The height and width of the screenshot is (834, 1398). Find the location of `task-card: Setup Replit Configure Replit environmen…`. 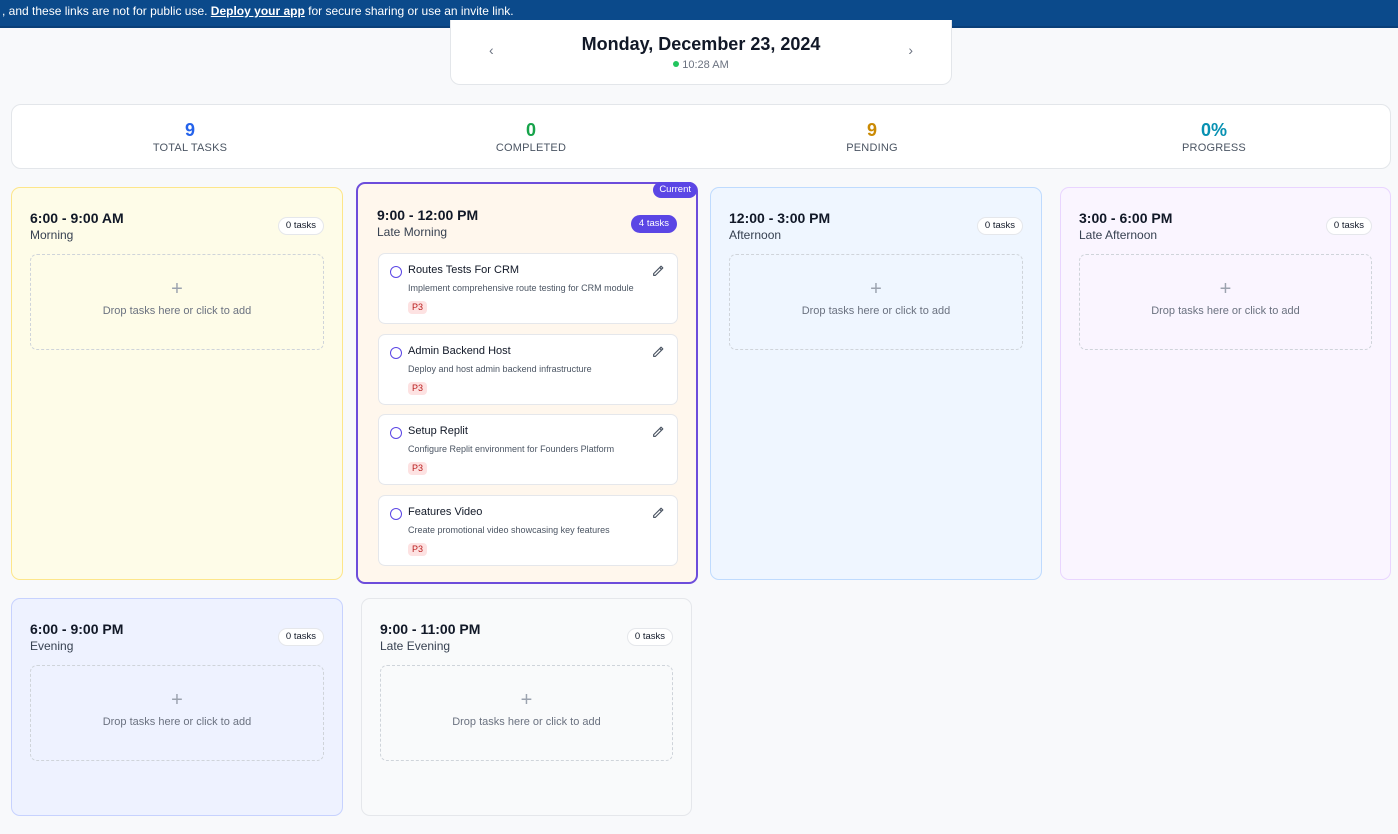

task-card: Setup Replit Configure Replit environmen… is located at coordinates (528, 449).